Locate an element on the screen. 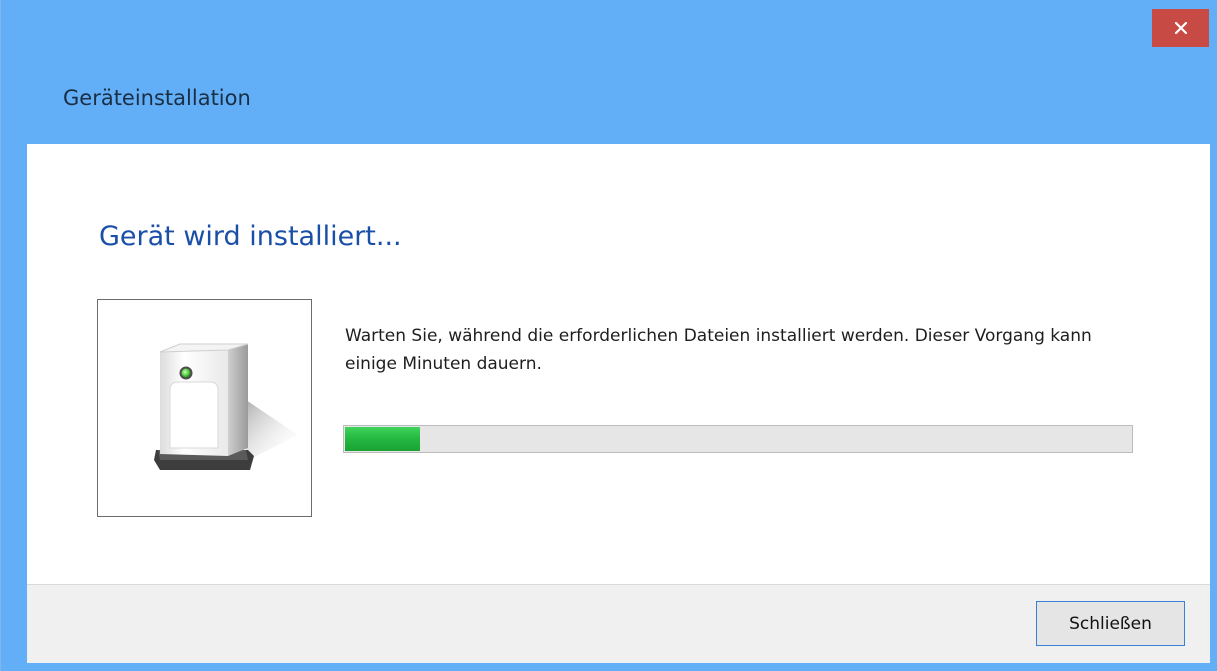 Image resolution: width=1217 pixels, height=671 pixels. device-icon is located at coordinates (226, 406).